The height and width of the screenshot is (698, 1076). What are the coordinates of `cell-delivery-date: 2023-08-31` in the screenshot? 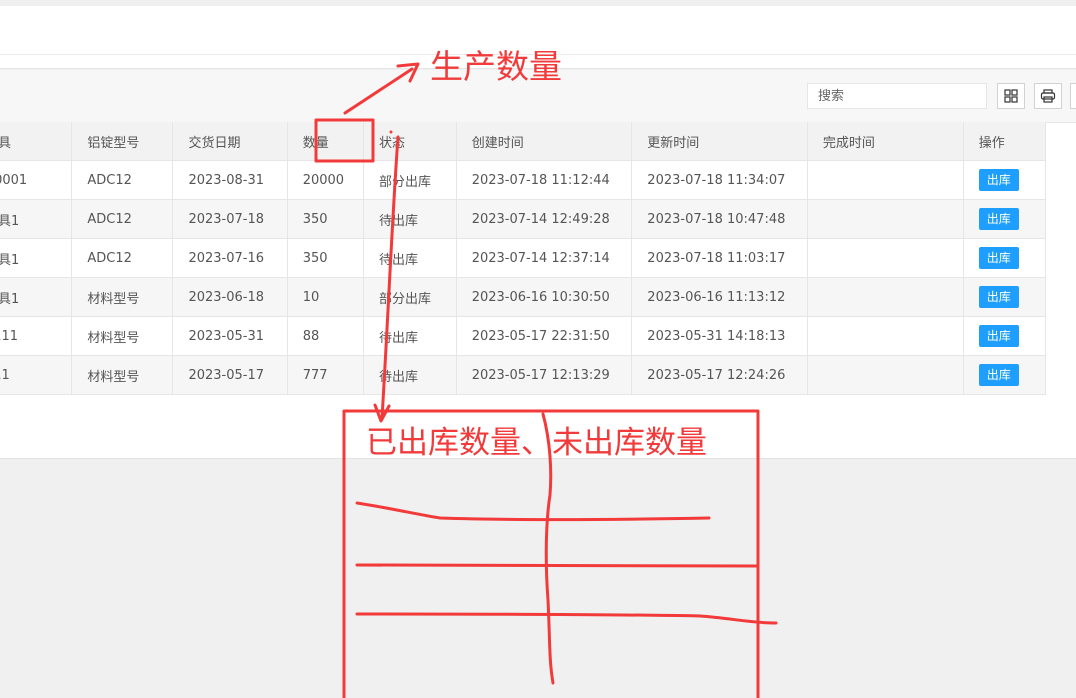 It's located at (230, 180).